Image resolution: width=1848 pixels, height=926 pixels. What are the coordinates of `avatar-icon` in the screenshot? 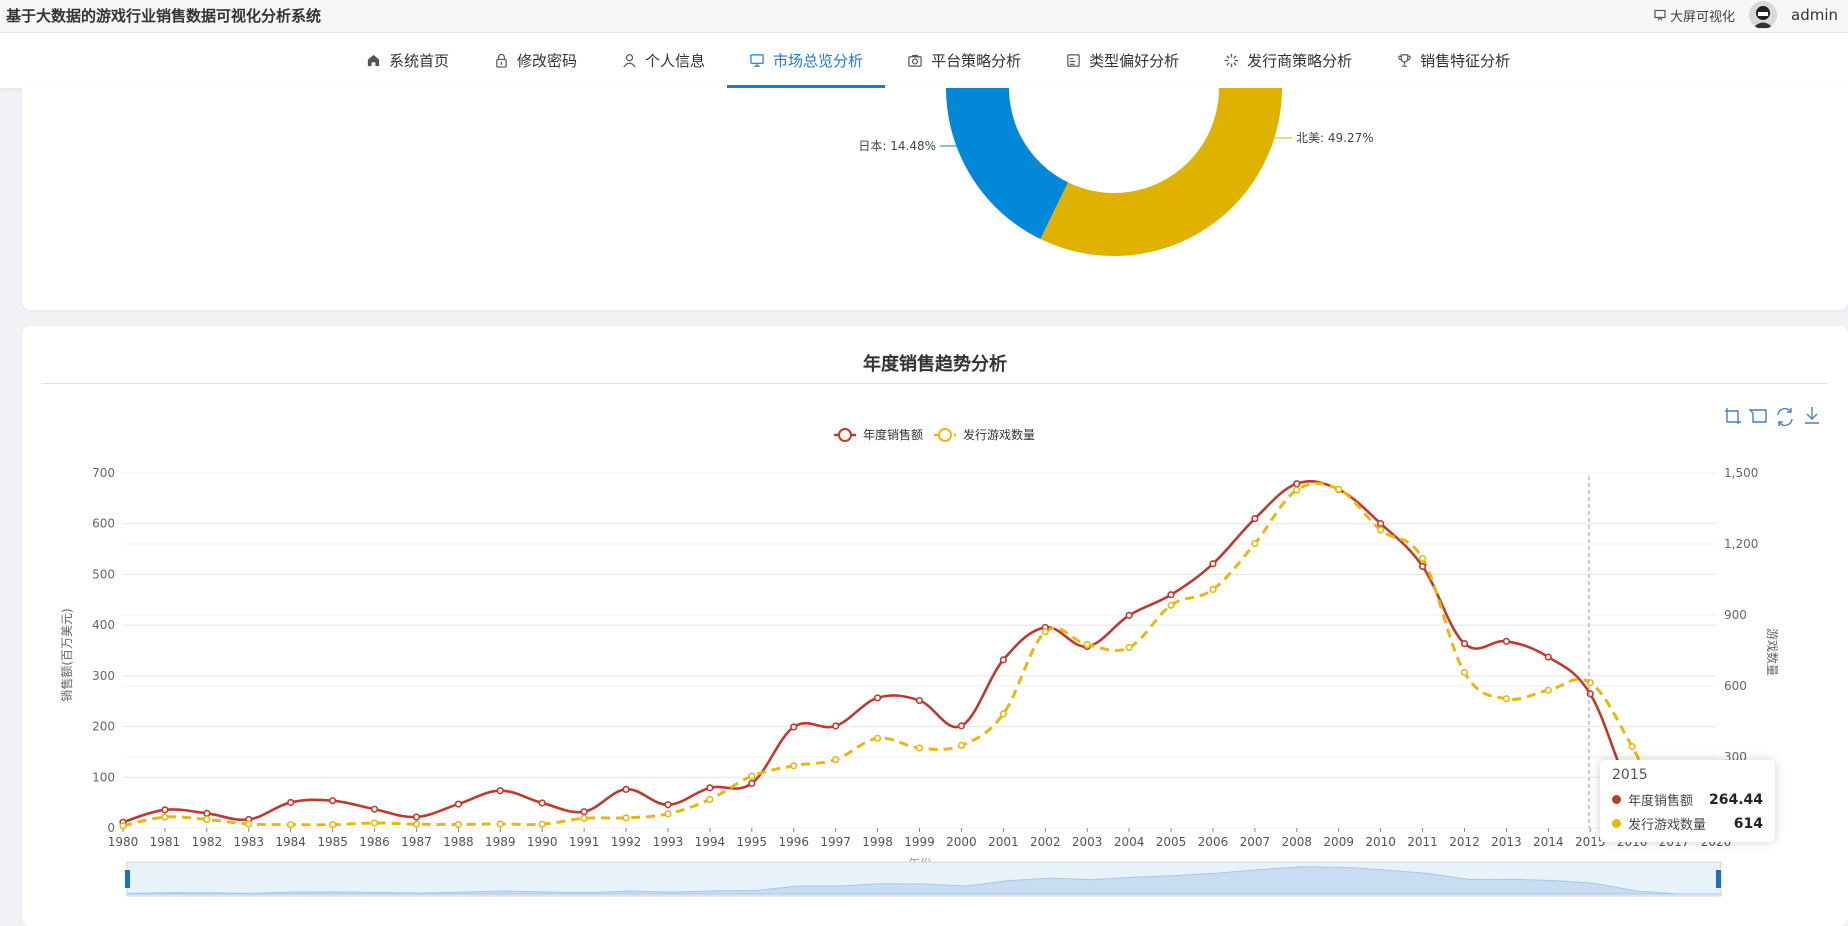 It's located at (1763, 15).